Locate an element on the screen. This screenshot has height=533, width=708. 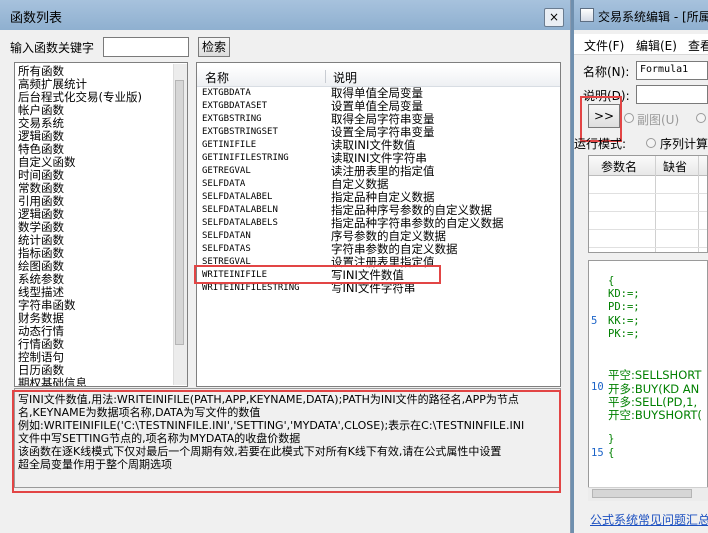
function-name: SELFDATAS is located at coordinates (226, 249).